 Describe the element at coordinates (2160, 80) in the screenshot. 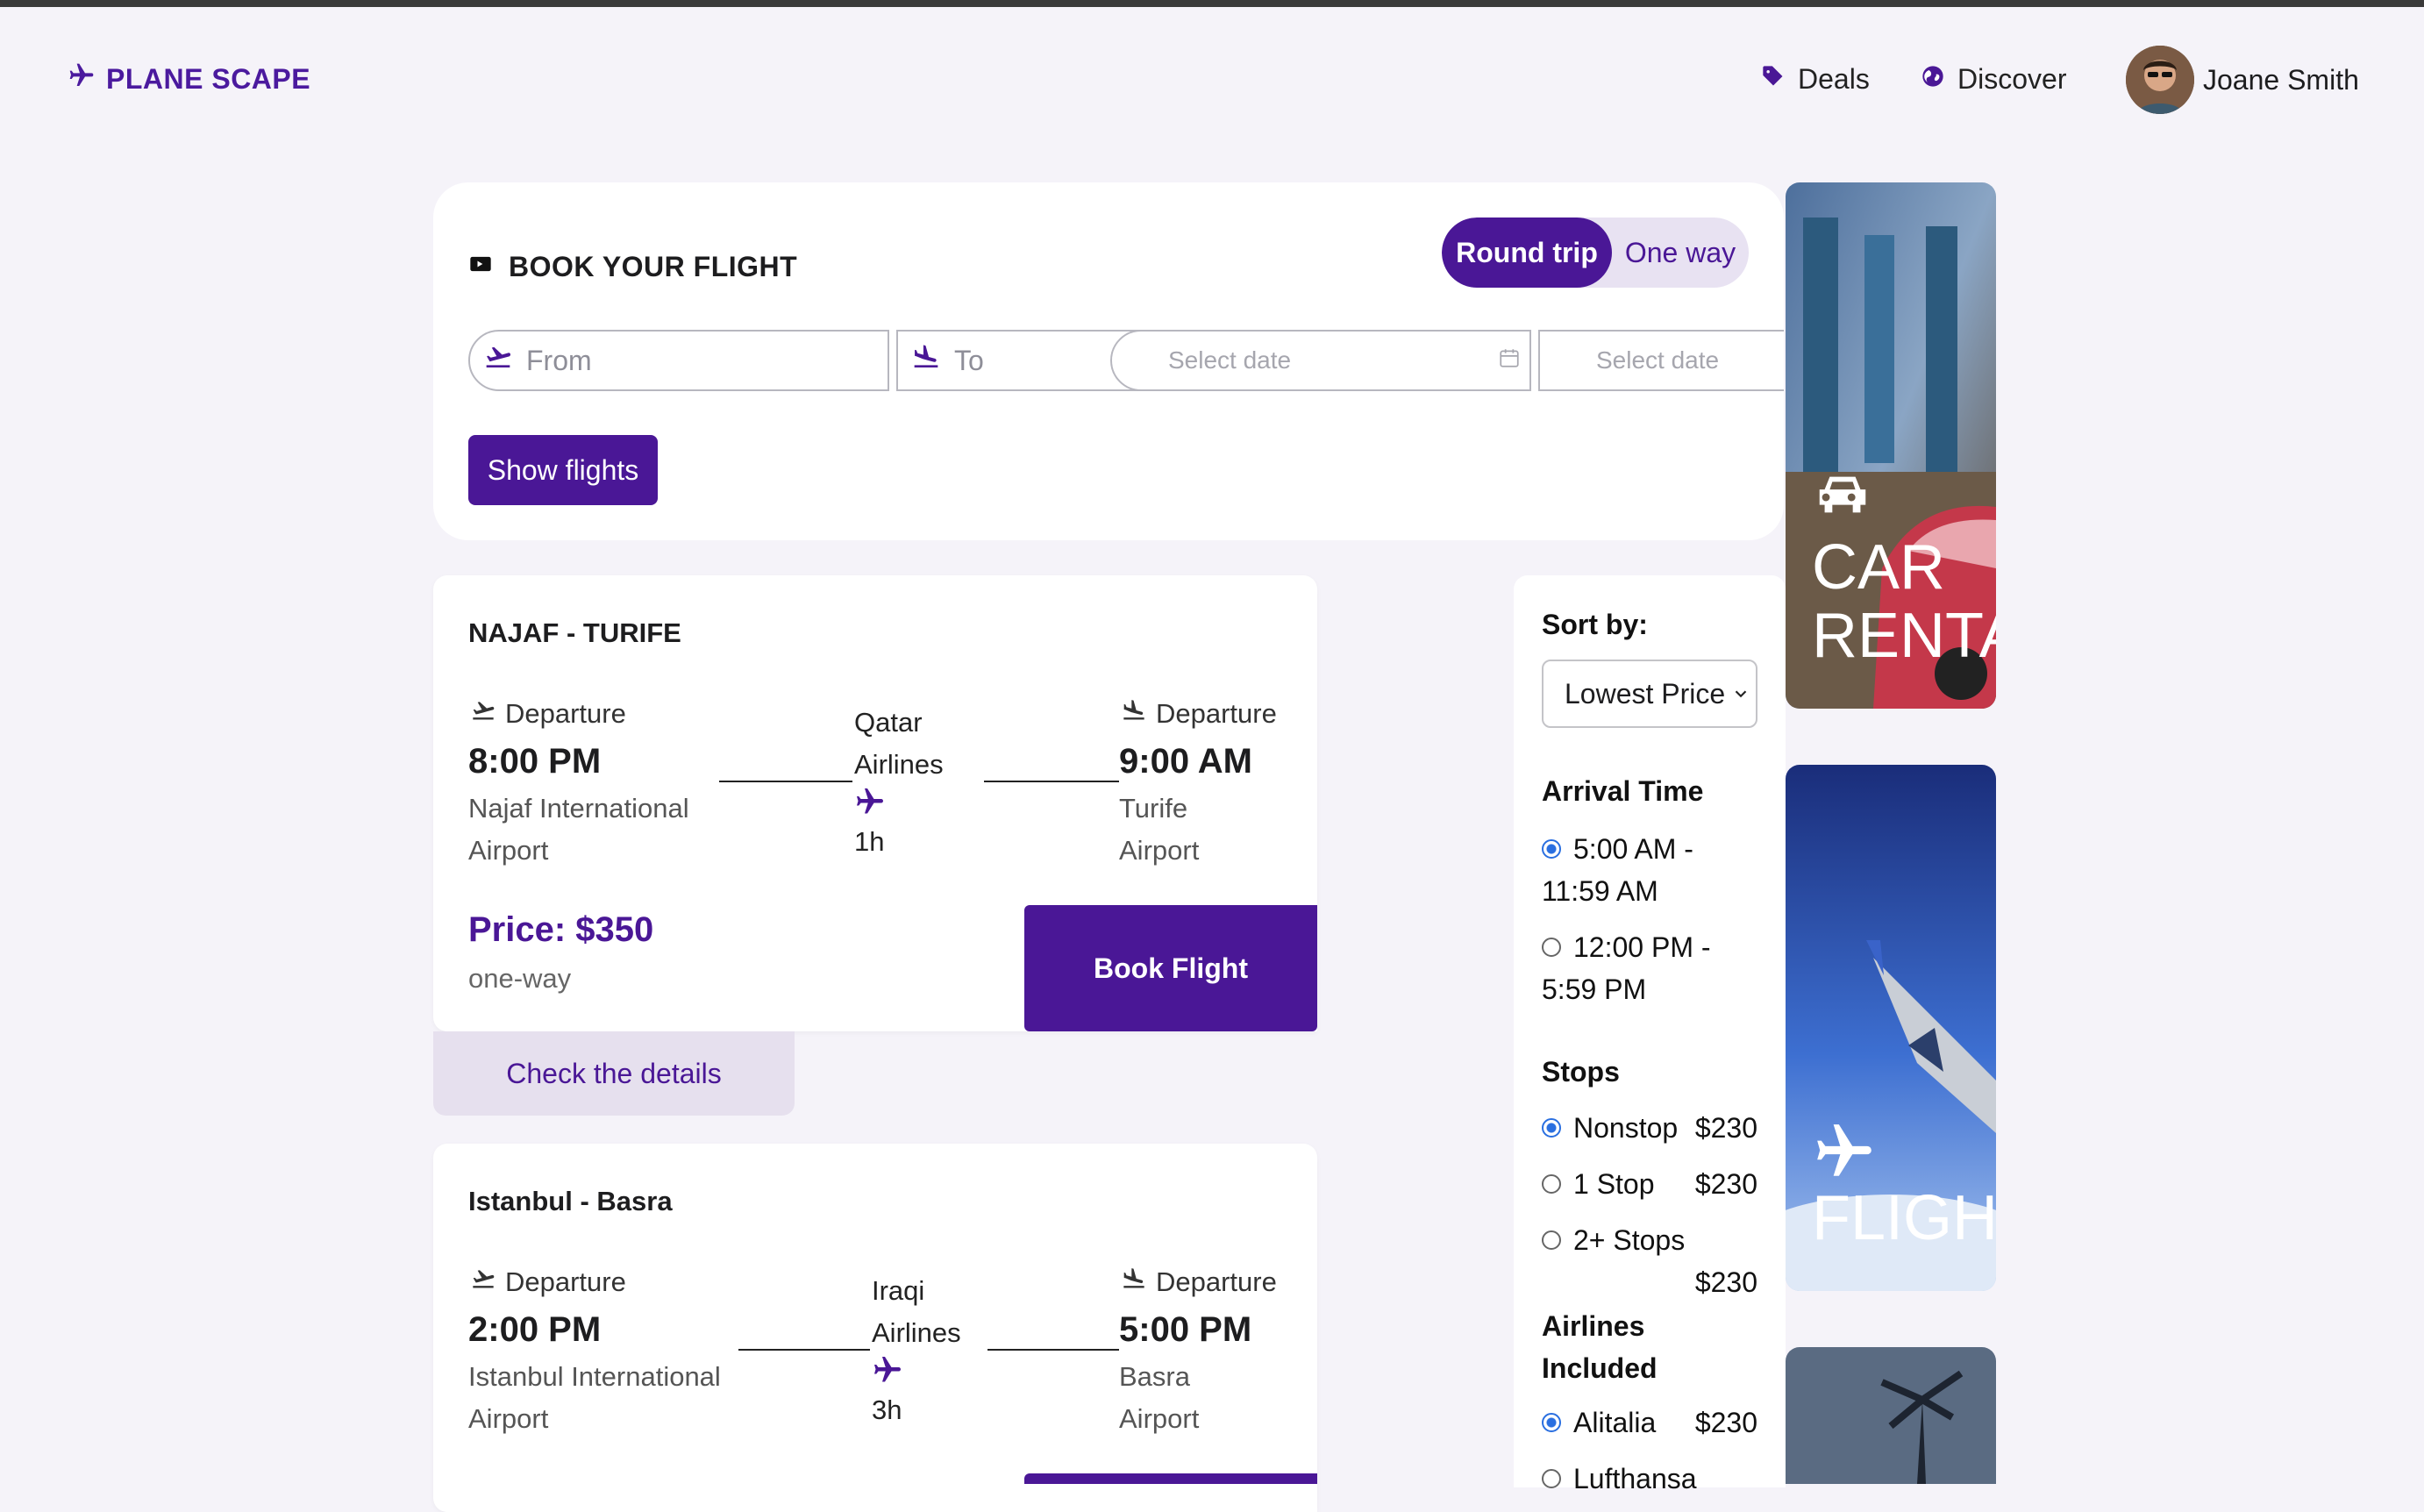

I see `avatar` at that location.